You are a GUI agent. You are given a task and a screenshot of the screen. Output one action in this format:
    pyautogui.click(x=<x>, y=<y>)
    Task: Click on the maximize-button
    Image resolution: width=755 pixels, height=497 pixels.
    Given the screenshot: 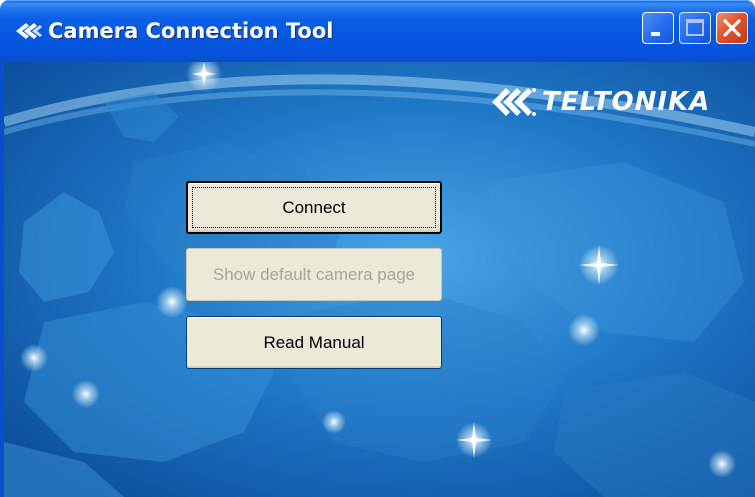 What is the action you would take?
    pyautogui.click(x=695, y=28)
    